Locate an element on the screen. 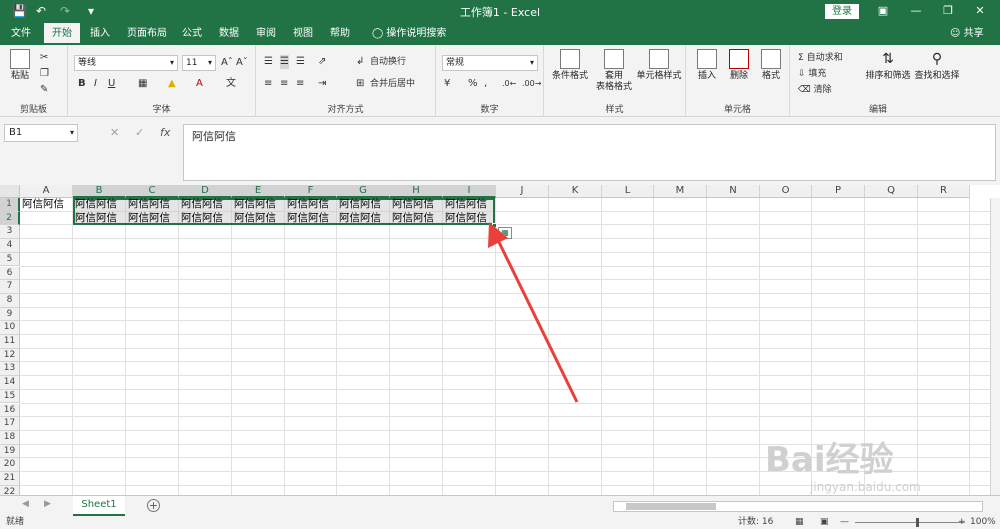  align-middle-icon: ☰ is located at coordinates (284, 62).